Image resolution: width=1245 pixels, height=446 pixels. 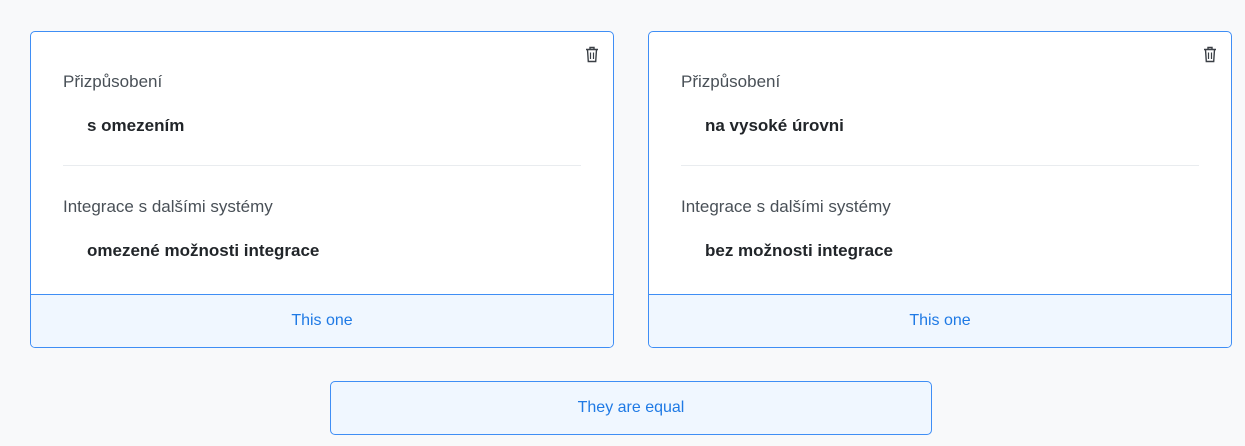 I want to click on choose-right-button: This one, so click(x=940, y=320).